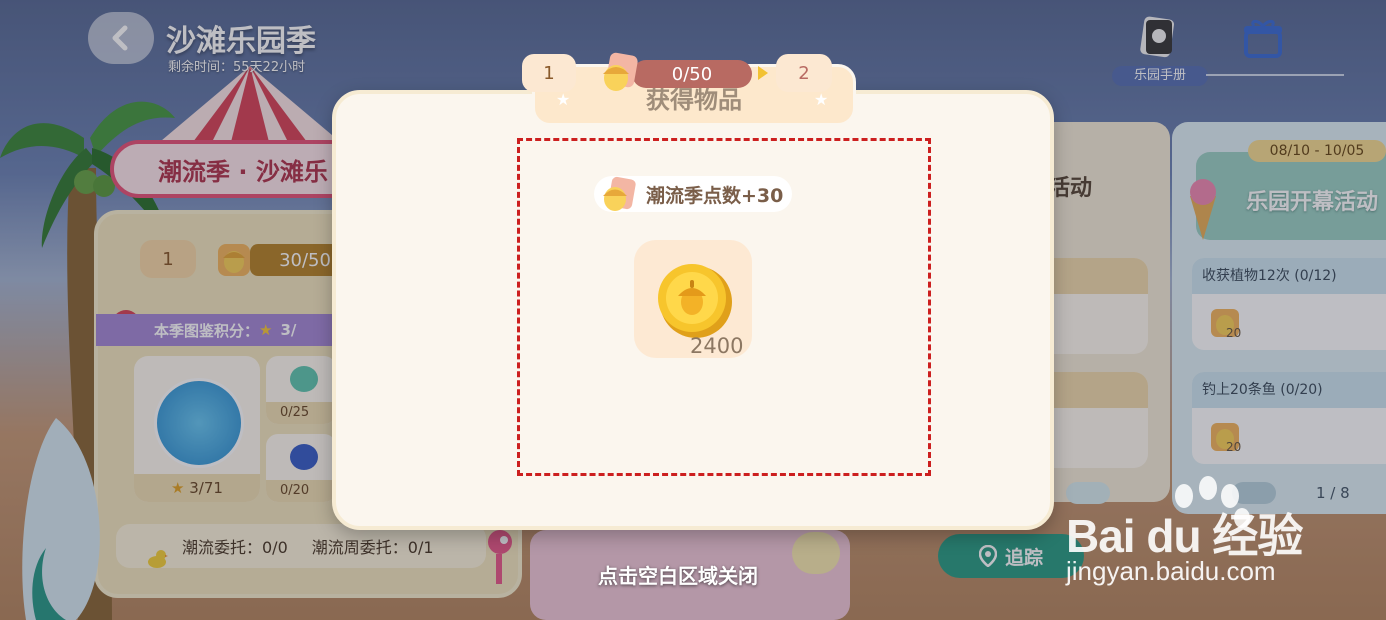  Describe the element at coordinates (763, 73) in the screenshot. I see `arrow-right-icon` at that location.